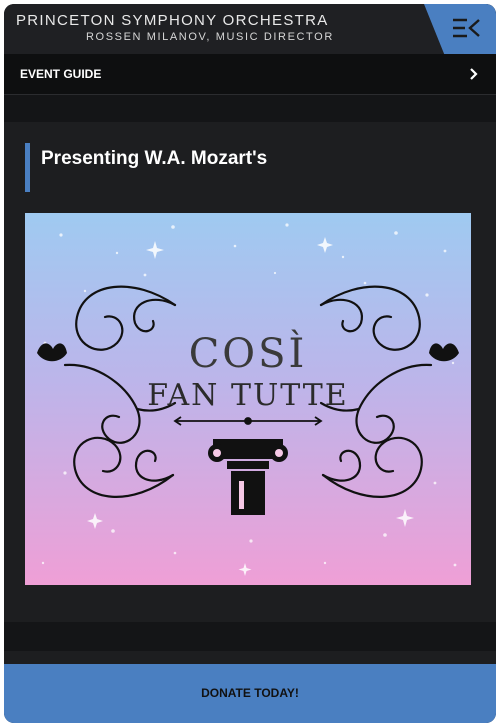  What do you see at coordinates (466, 28) in the screenshot?
I see `menu-collapse-icon` at bounding box center [466, 28].